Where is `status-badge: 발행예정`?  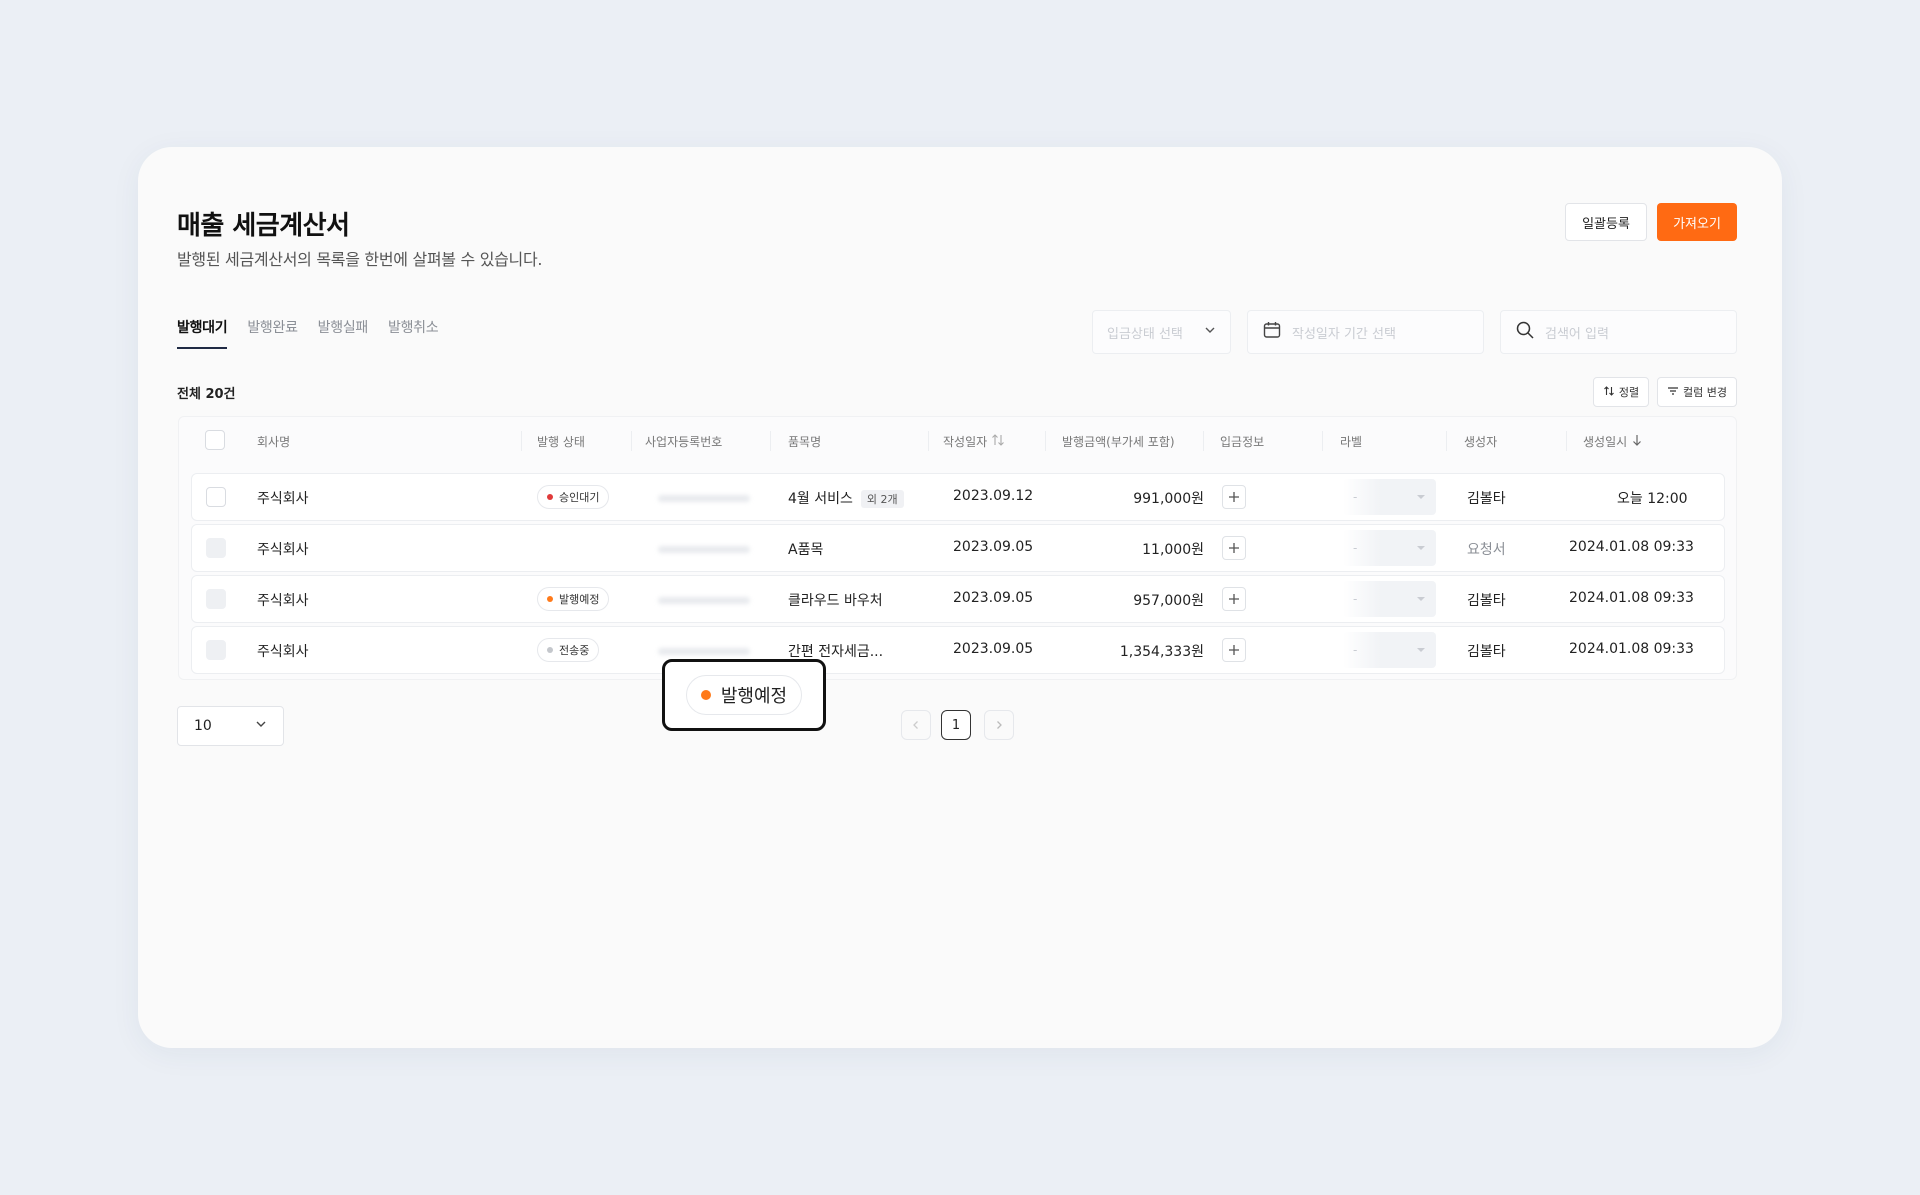
status-badge: 발행예정 is located at coordinates (573, 599).